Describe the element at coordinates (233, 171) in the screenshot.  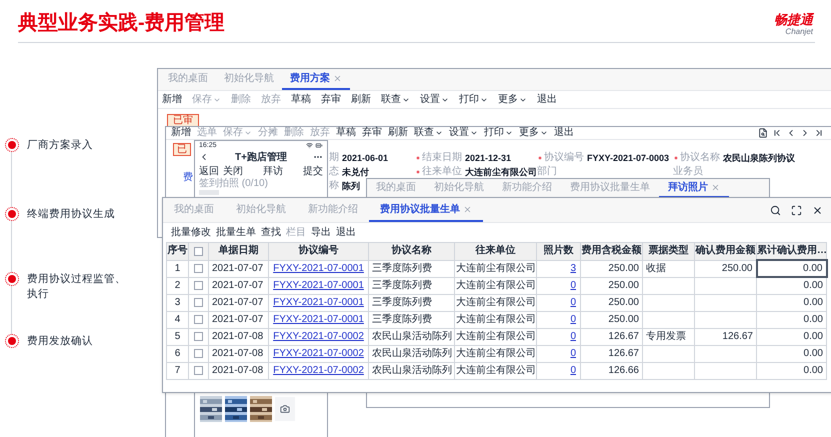
I see `nav-button: 关闭` at that location.